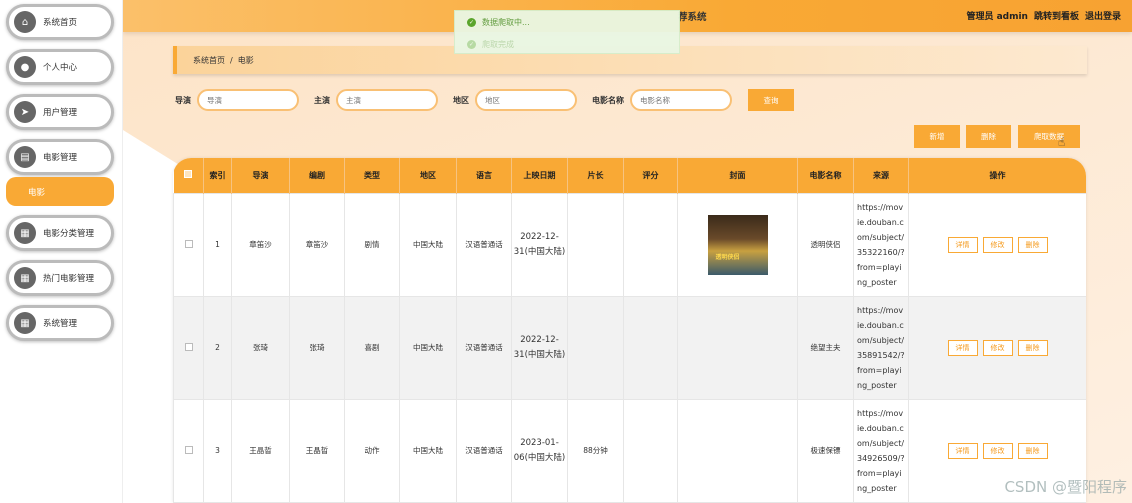 The image size is (1132, 503). I want to click on dashboard-link: 跳转到看板, so click(1056, 15).